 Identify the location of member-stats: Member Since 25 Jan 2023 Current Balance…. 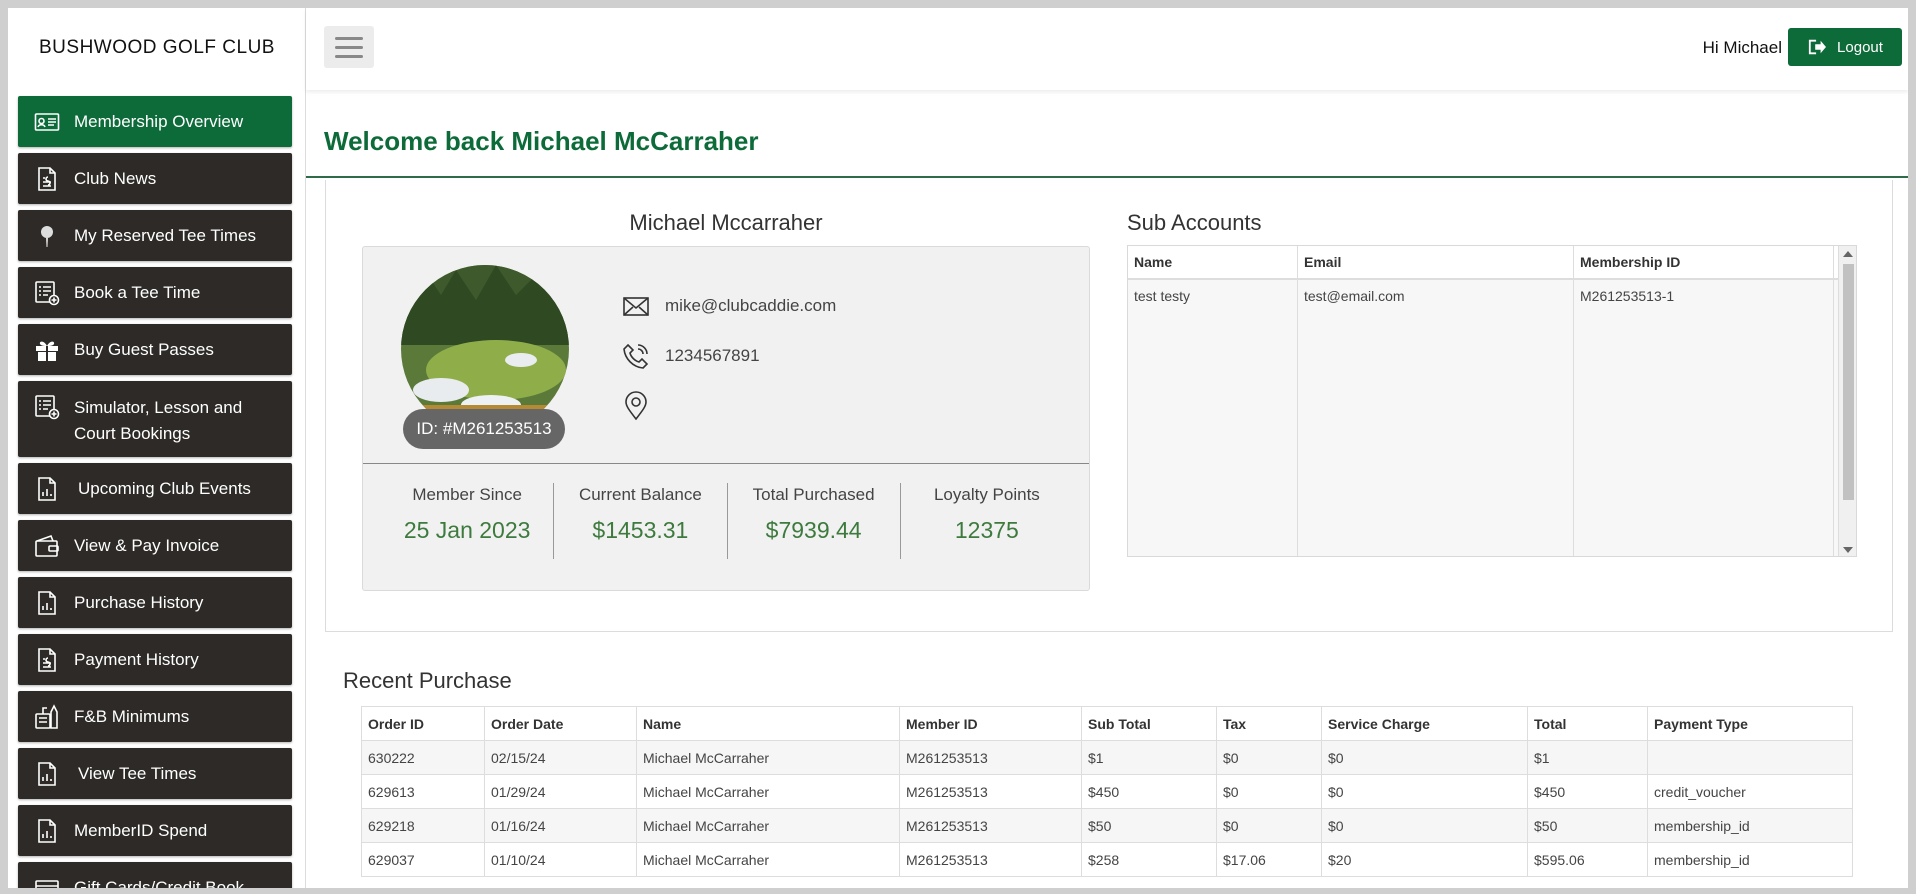
(727, 521).